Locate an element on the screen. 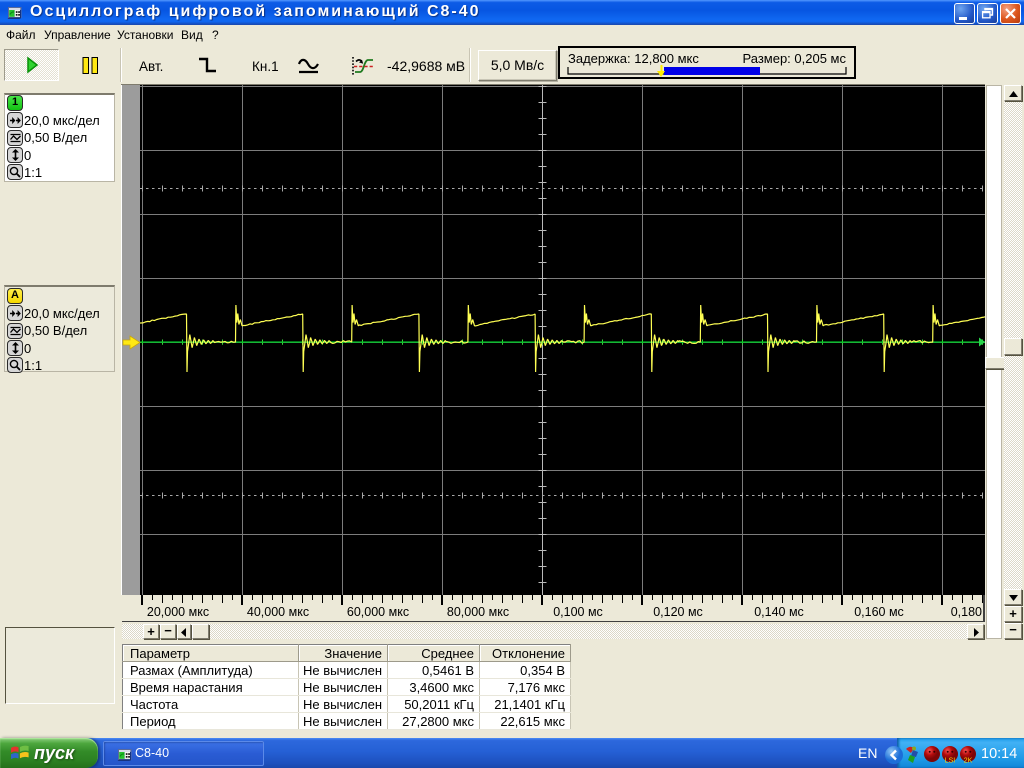 This screenshot has width=1024, height=768. svg-text: LSI is located at coordinates (950, 761).